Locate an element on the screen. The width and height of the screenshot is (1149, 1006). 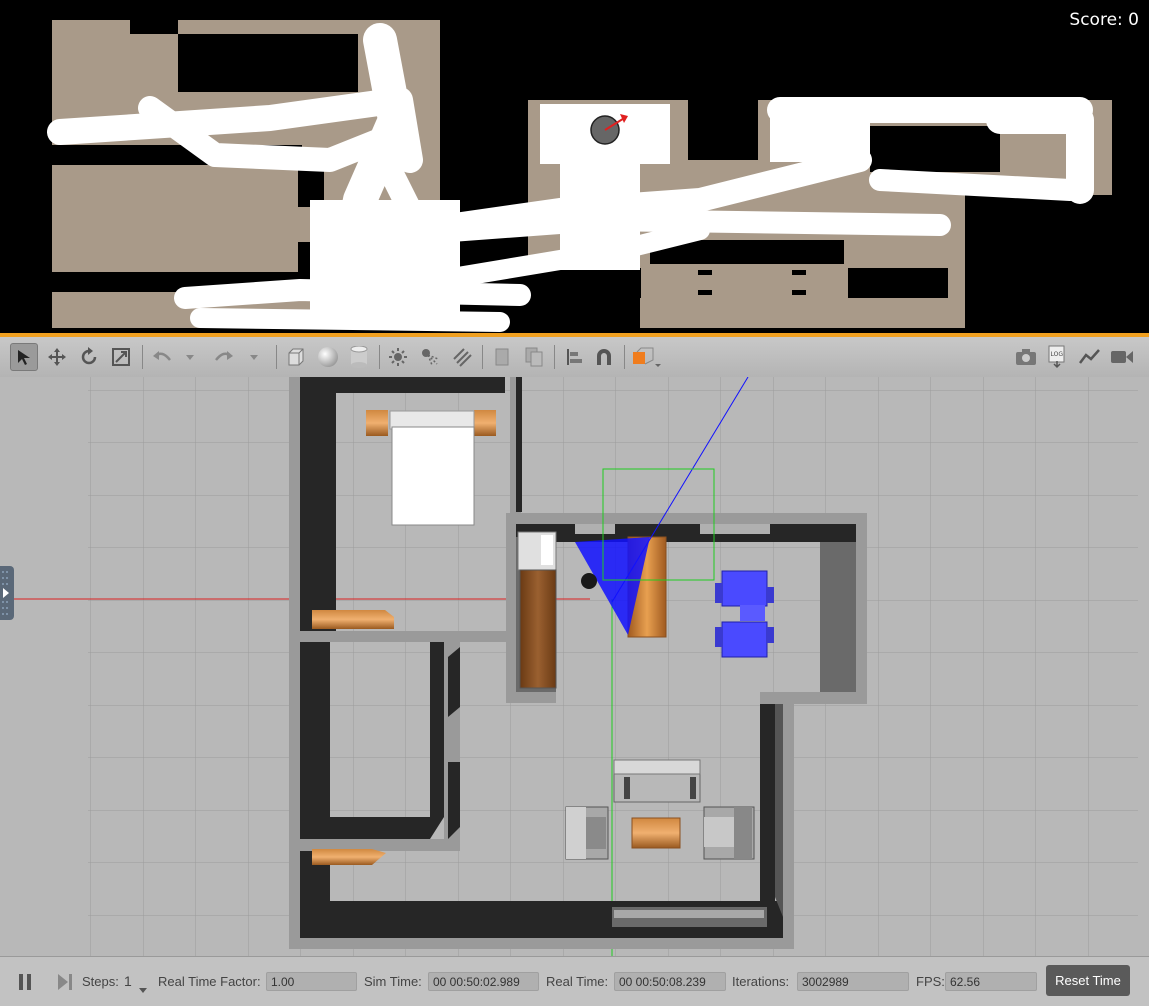
coffee-table is located at coordinates (656, 833).